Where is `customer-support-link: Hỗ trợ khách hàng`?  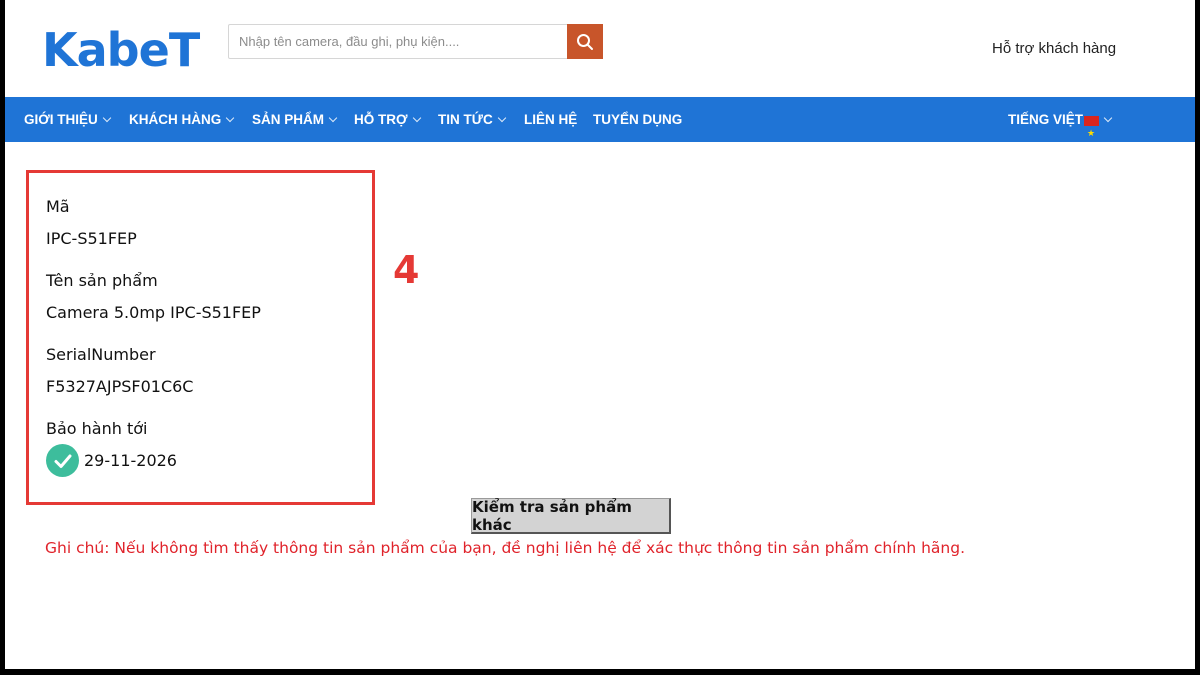
customer-support-link: Hỗ trợ khách hàng is located at coordinates (1054, 48).